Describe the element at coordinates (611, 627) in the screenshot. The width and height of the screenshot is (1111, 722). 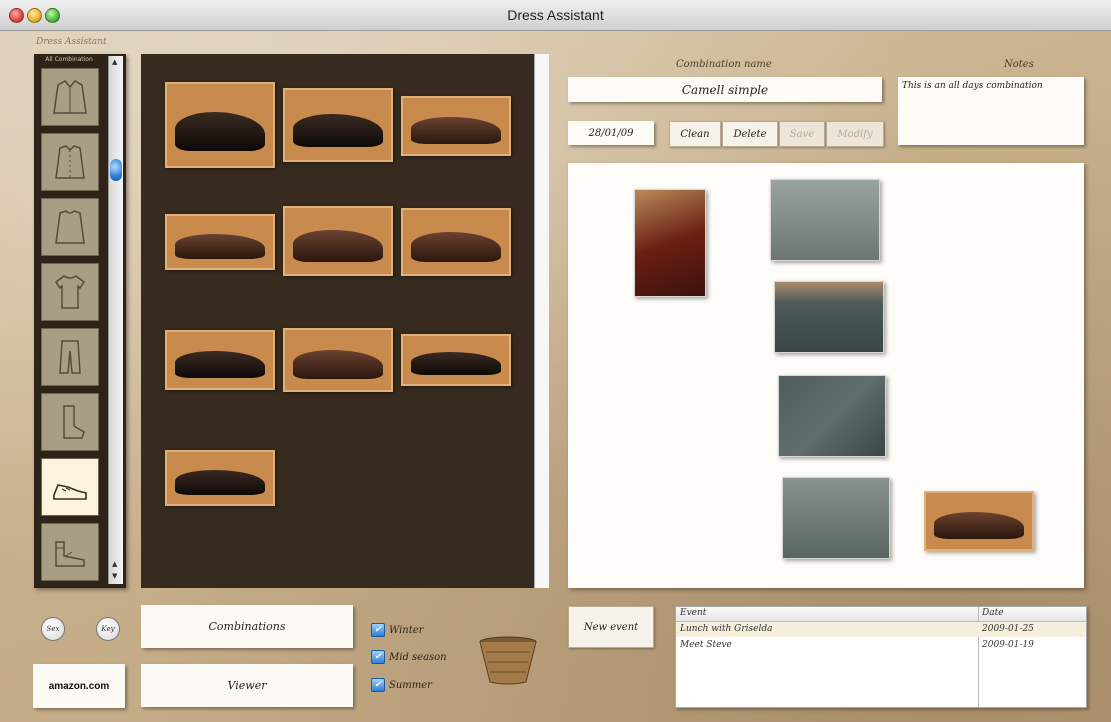
I see `new-event-button: New event` at that location.